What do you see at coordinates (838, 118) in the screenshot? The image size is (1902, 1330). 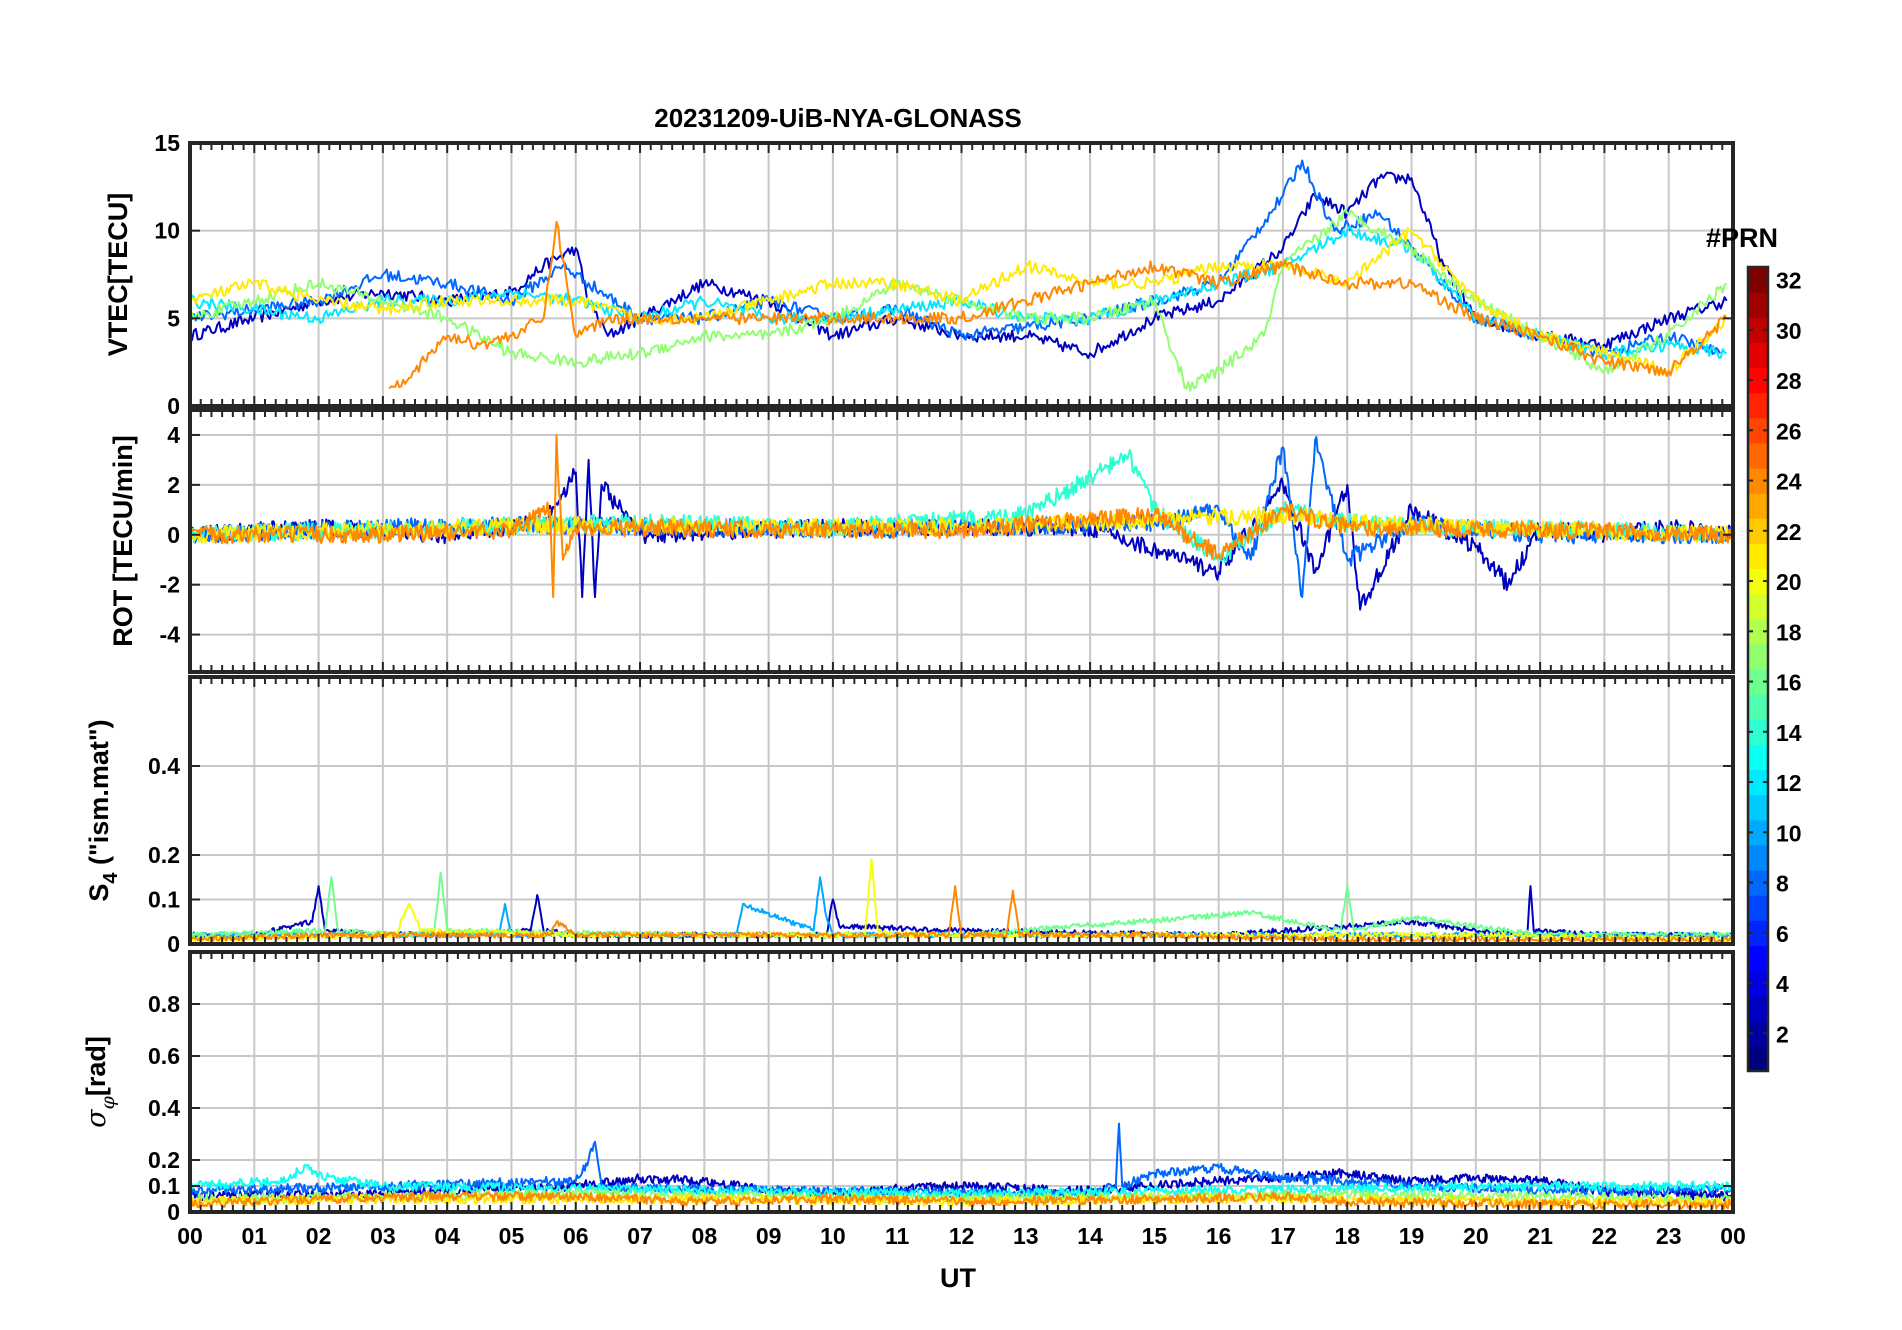 I see `figure-title: 20231209-UiB-NYA-GLONASS` at bounding box center [838, 118].